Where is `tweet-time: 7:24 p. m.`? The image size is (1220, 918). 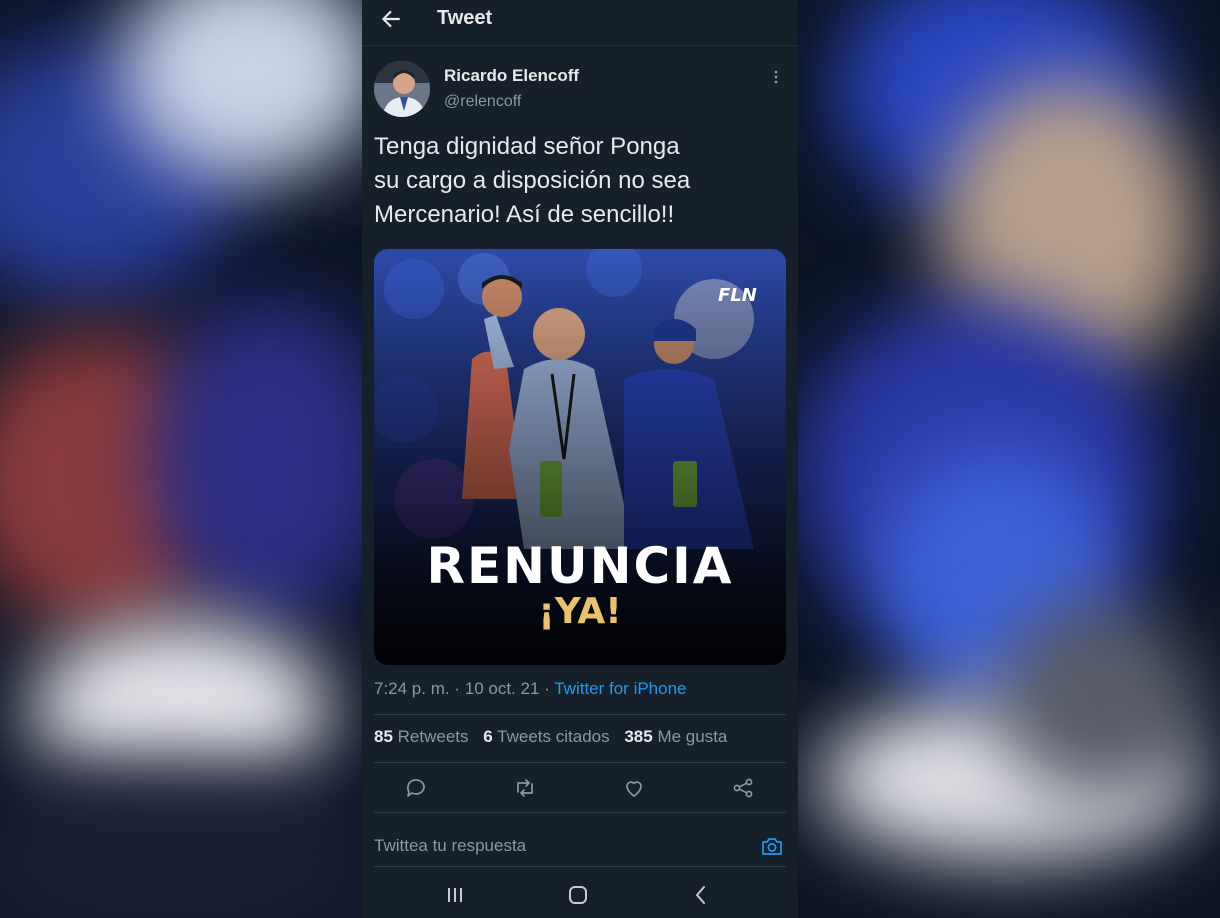 tweet-time: 7:24 p. m. is located at coordinates (412, 688).